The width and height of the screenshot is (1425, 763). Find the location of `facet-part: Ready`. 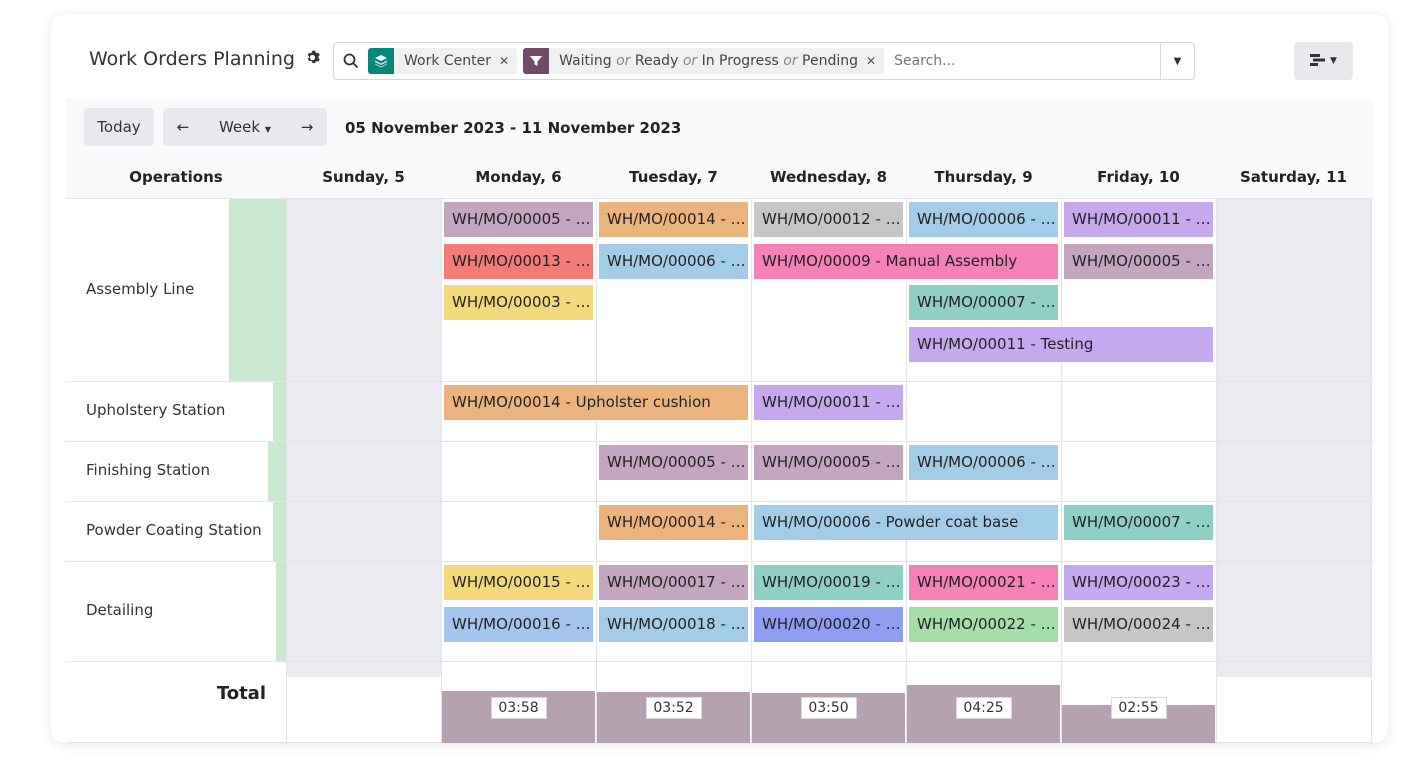

facet-part: Ready is located at coordinates (656, 61).